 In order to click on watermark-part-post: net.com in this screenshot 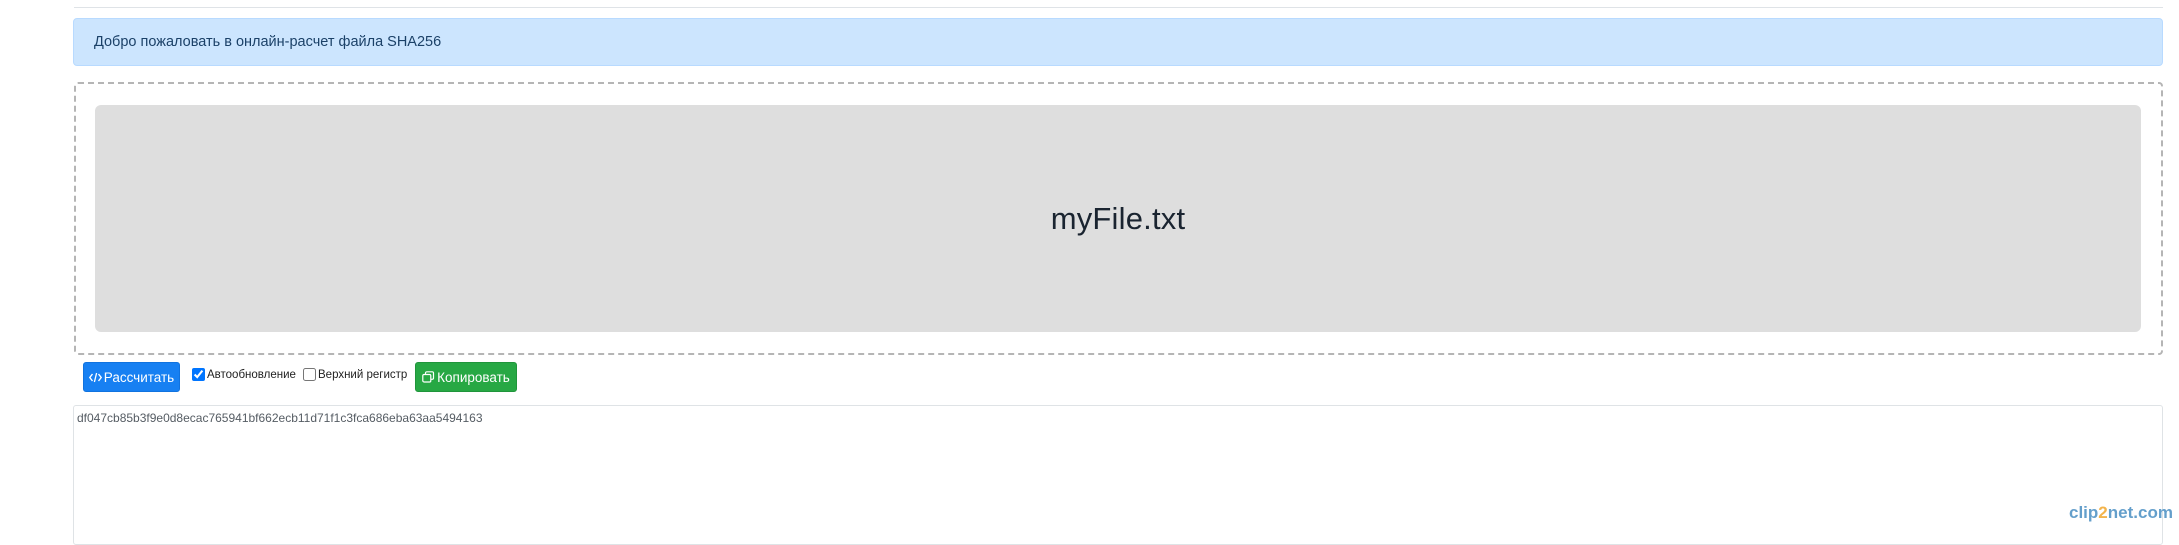, I will do `click(2140, 512)`.